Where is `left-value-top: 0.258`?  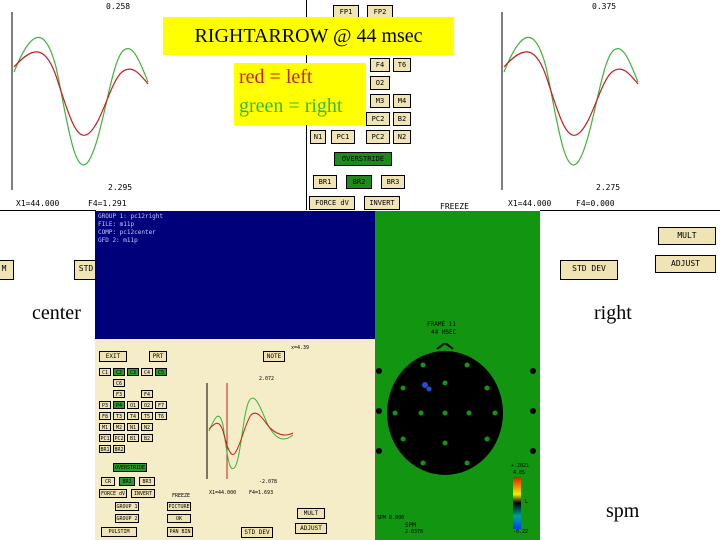
left-value-top: 0.258 is located at coordinates (118, 6).